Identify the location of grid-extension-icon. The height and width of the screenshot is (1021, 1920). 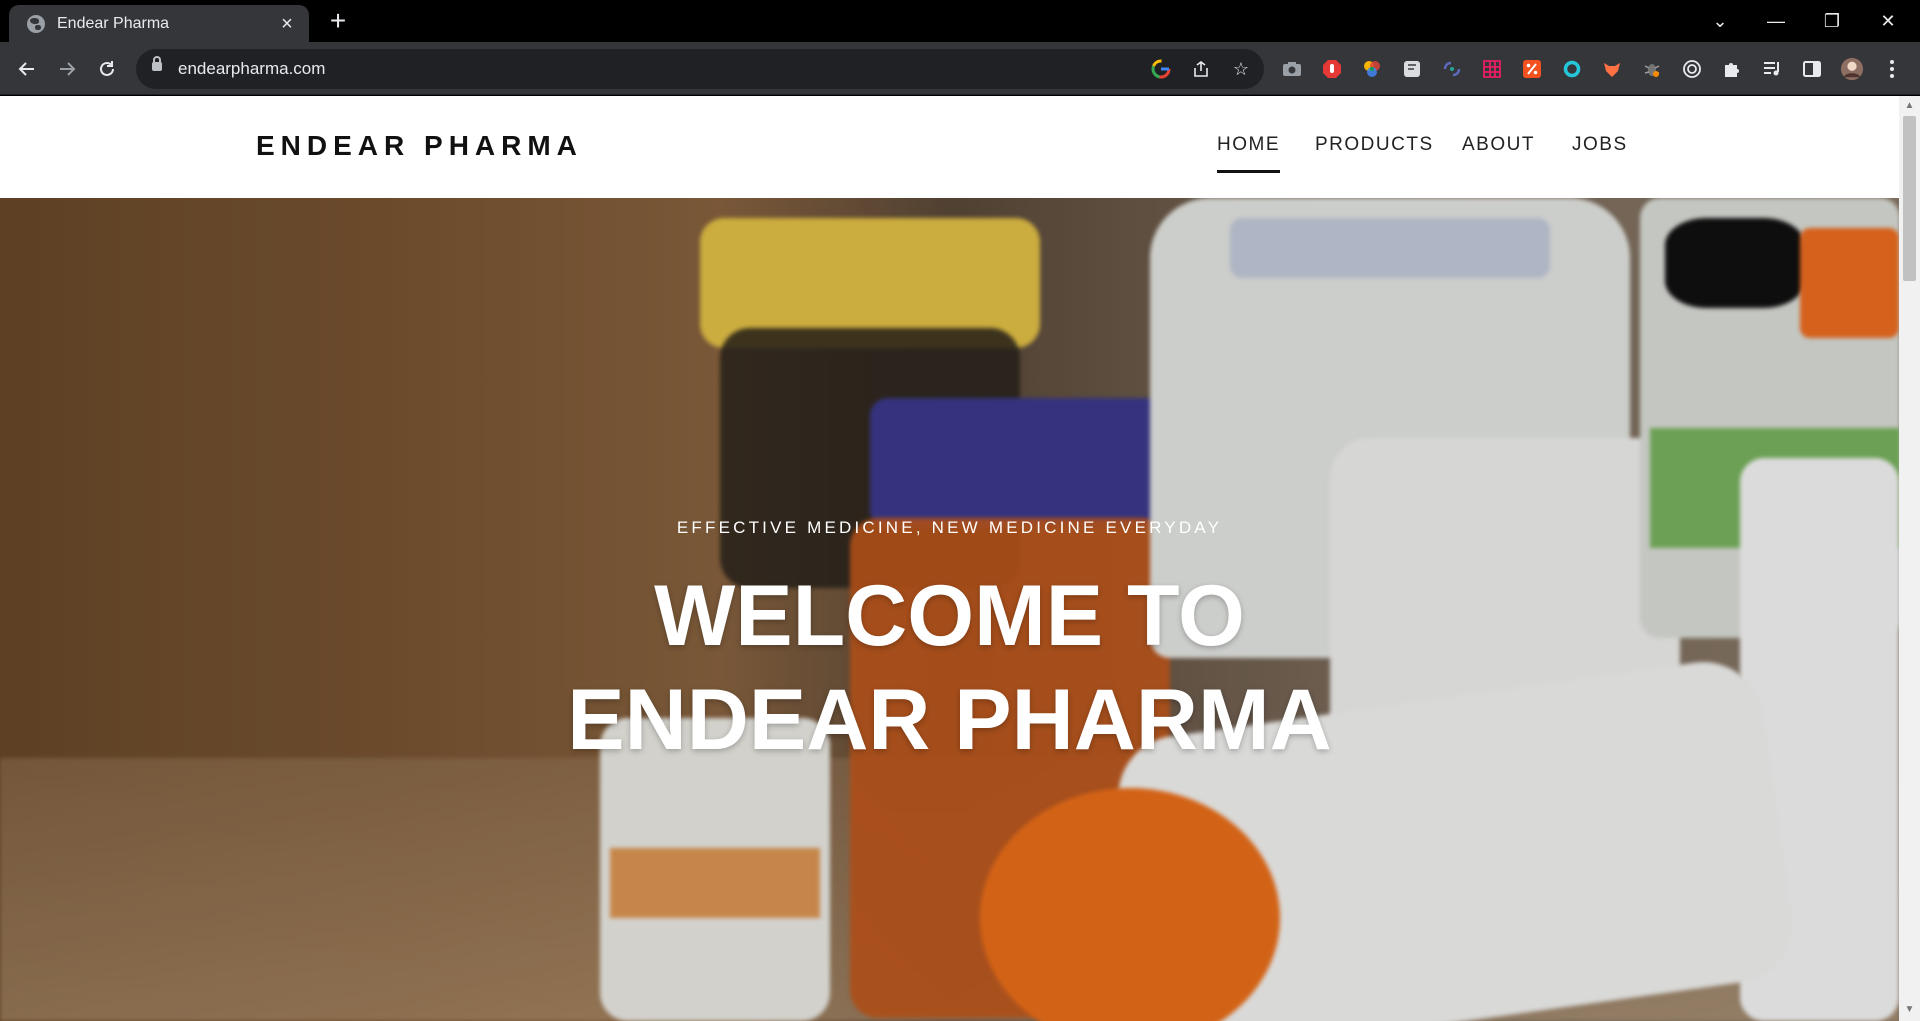
(1492, 69).